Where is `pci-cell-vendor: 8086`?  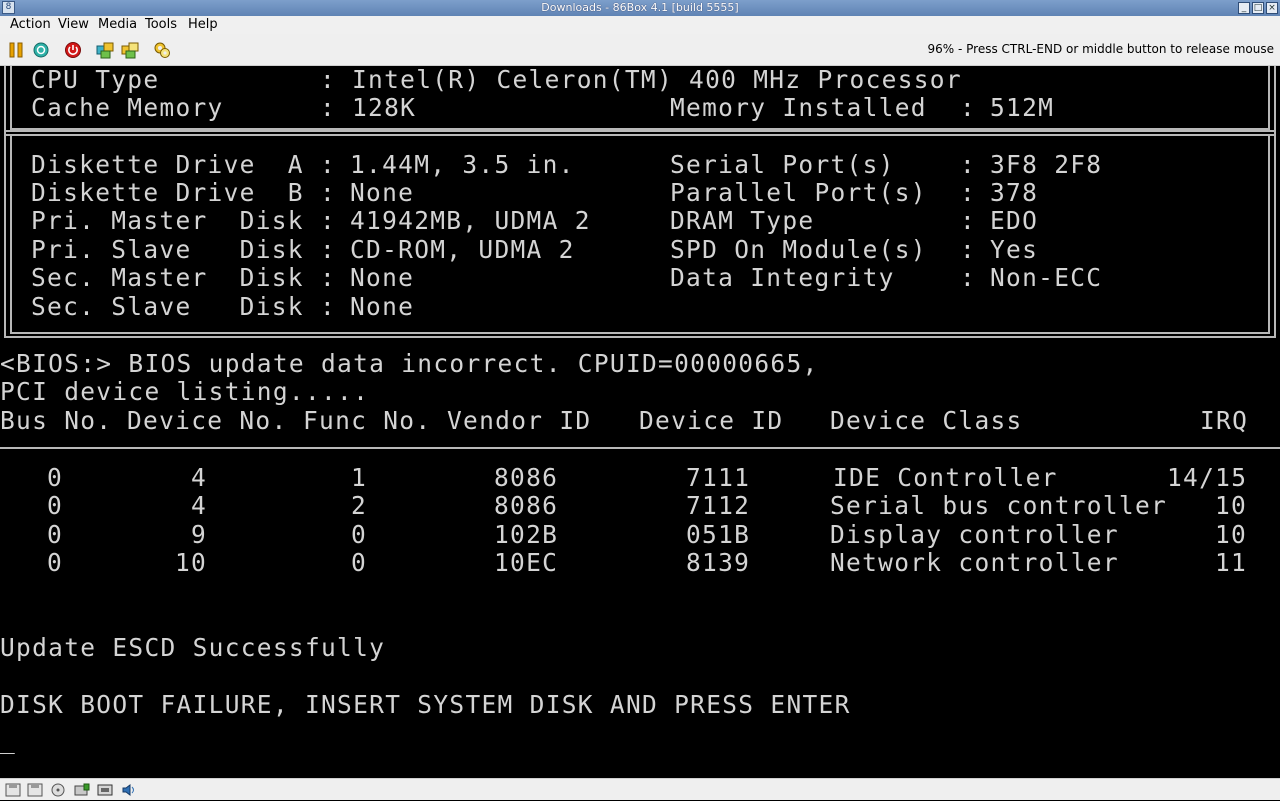
pci-cell-vendor: 8086 is located at coordinates (526, 505).